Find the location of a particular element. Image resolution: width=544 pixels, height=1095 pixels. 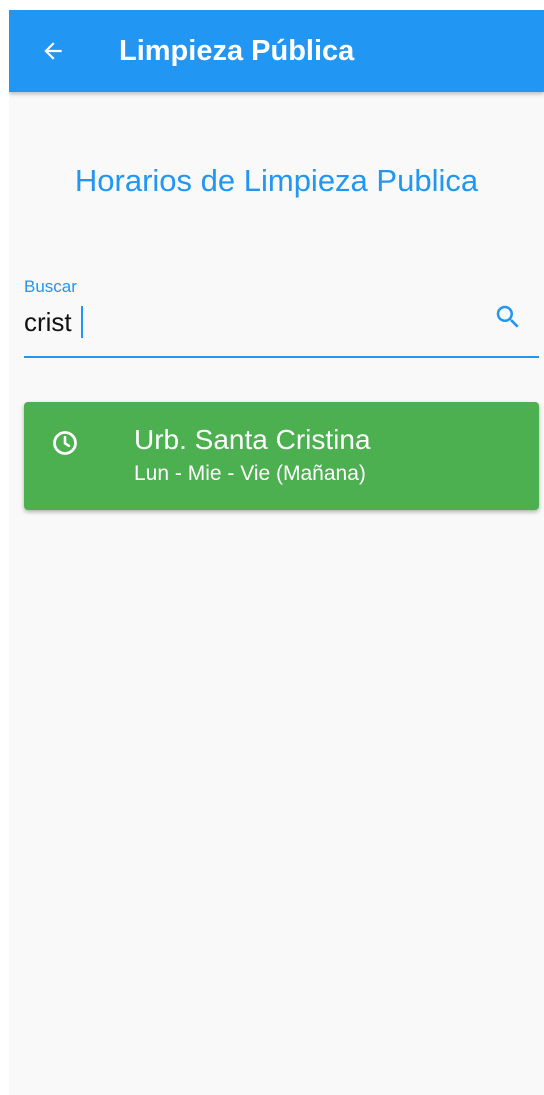

search-label: Buscar is located at coordinates (50, 286).